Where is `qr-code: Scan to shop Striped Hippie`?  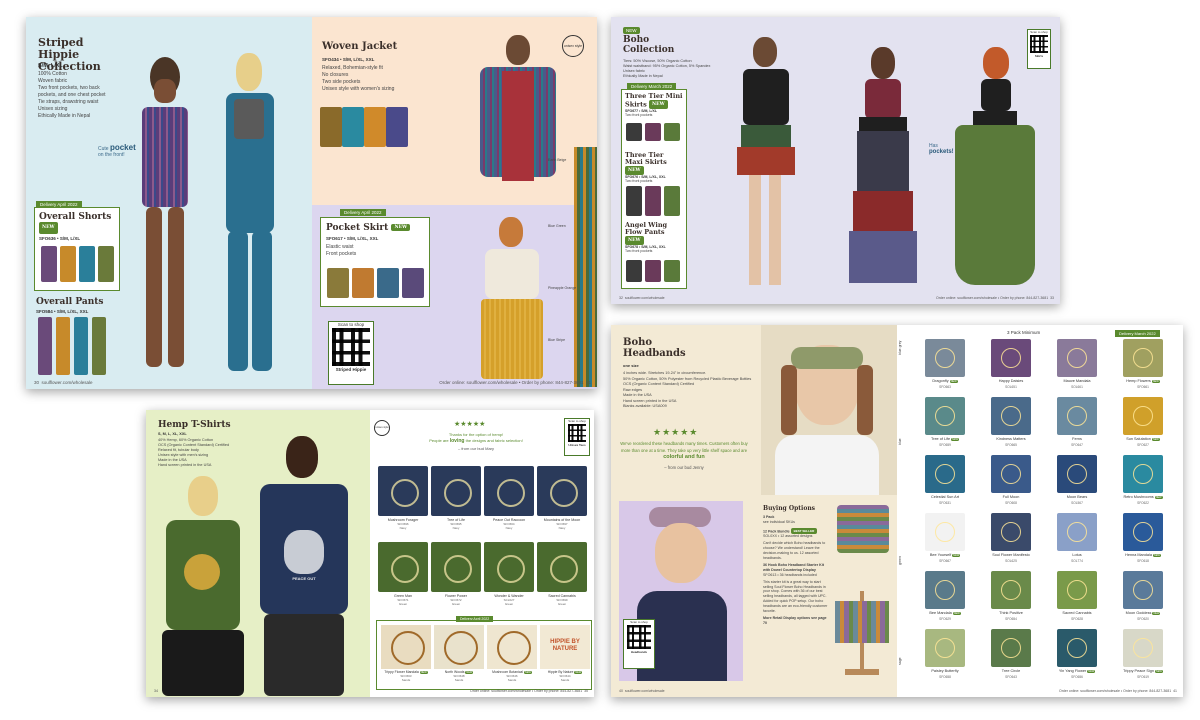
qr-code: Scan to shop Striped Hippie is located at coordinates (351, 353).